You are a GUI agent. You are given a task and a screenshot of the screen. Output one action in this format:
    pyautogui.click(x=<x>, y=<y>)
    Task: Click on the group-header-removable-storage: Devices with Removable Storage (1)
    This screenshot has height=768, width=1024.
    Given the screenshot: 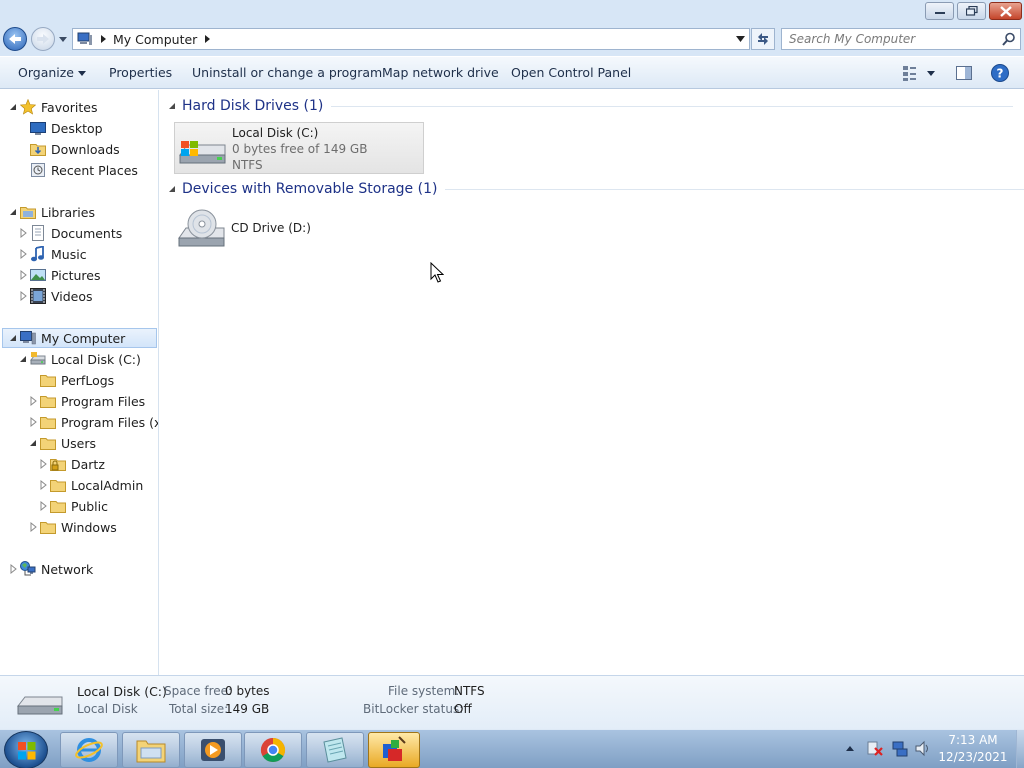 What is the action you would take?
    pyautogui.click(x=596, y=189)
    